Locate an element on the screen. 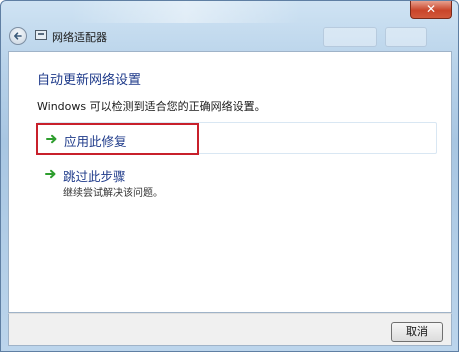  back-arrow-icon is located at coordinates (18, 36).